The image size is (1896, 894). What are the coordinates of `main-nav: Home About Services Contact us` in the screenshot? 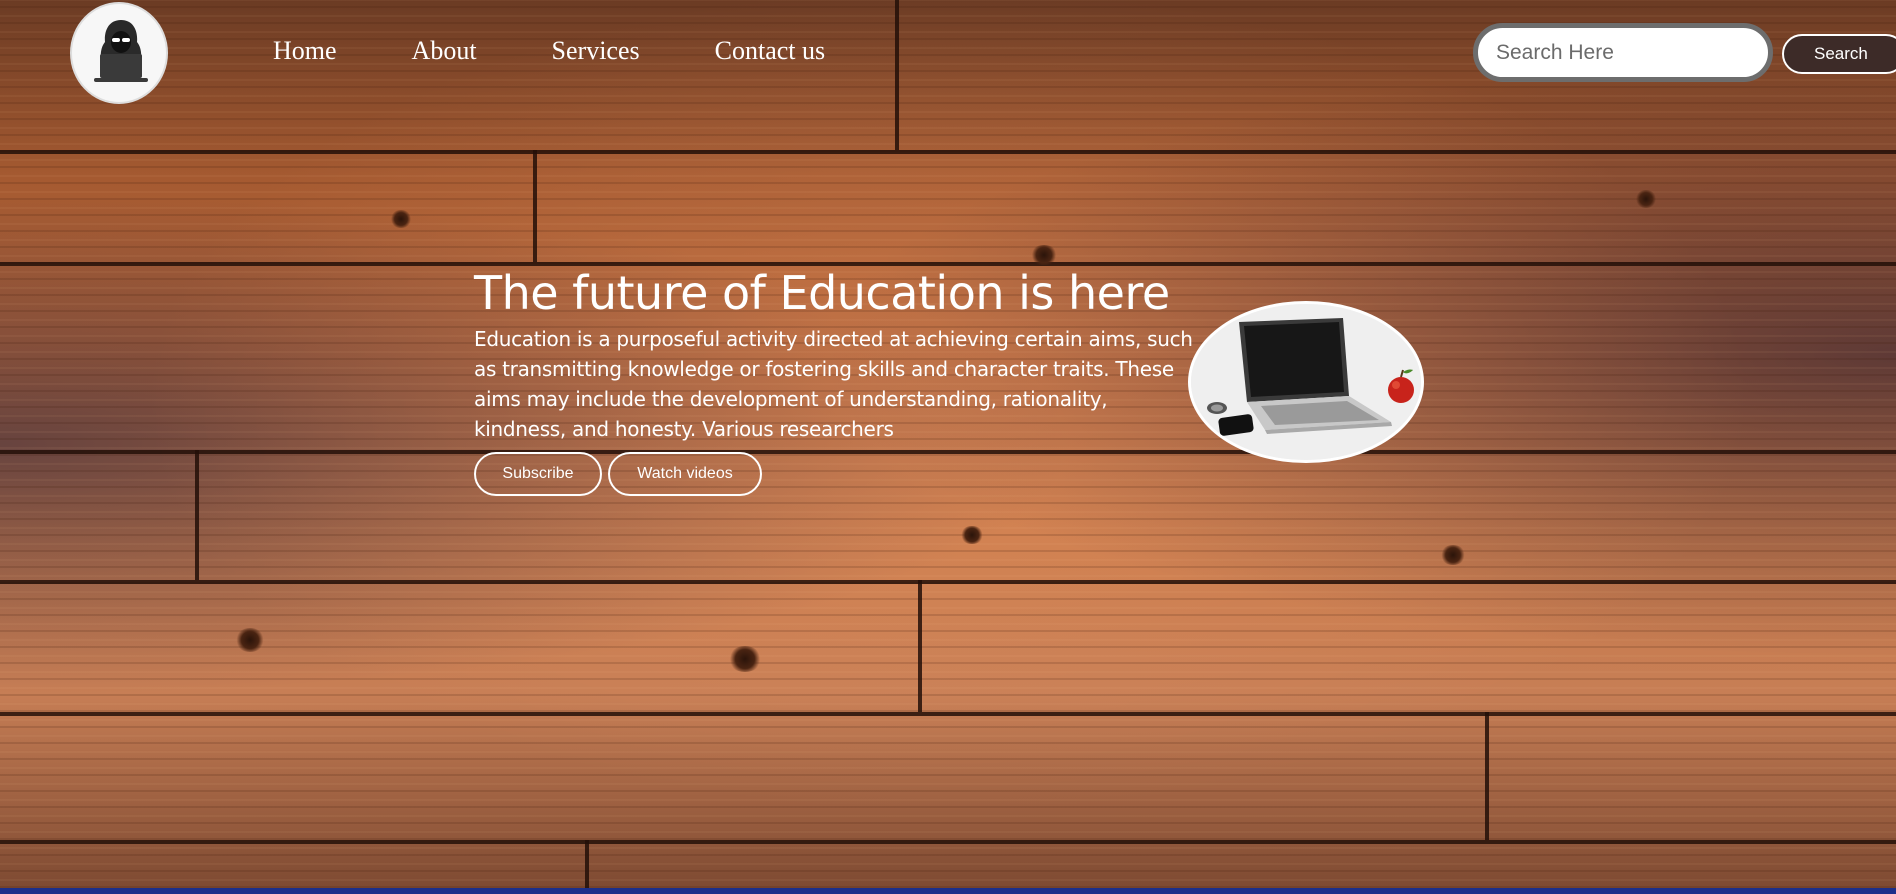 It's located at (586, 51).